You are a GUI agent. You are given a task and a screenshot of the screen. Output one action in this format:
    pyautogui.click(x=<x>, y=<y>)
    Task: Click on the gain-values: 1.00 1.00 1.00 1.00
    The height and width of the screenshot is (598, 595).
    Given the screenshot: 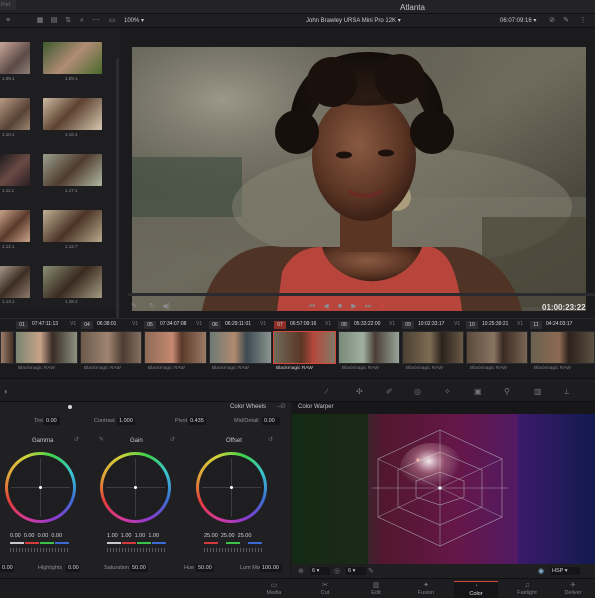 What is the action you would take?
    pyautogui.click(x=133, y=536)
    